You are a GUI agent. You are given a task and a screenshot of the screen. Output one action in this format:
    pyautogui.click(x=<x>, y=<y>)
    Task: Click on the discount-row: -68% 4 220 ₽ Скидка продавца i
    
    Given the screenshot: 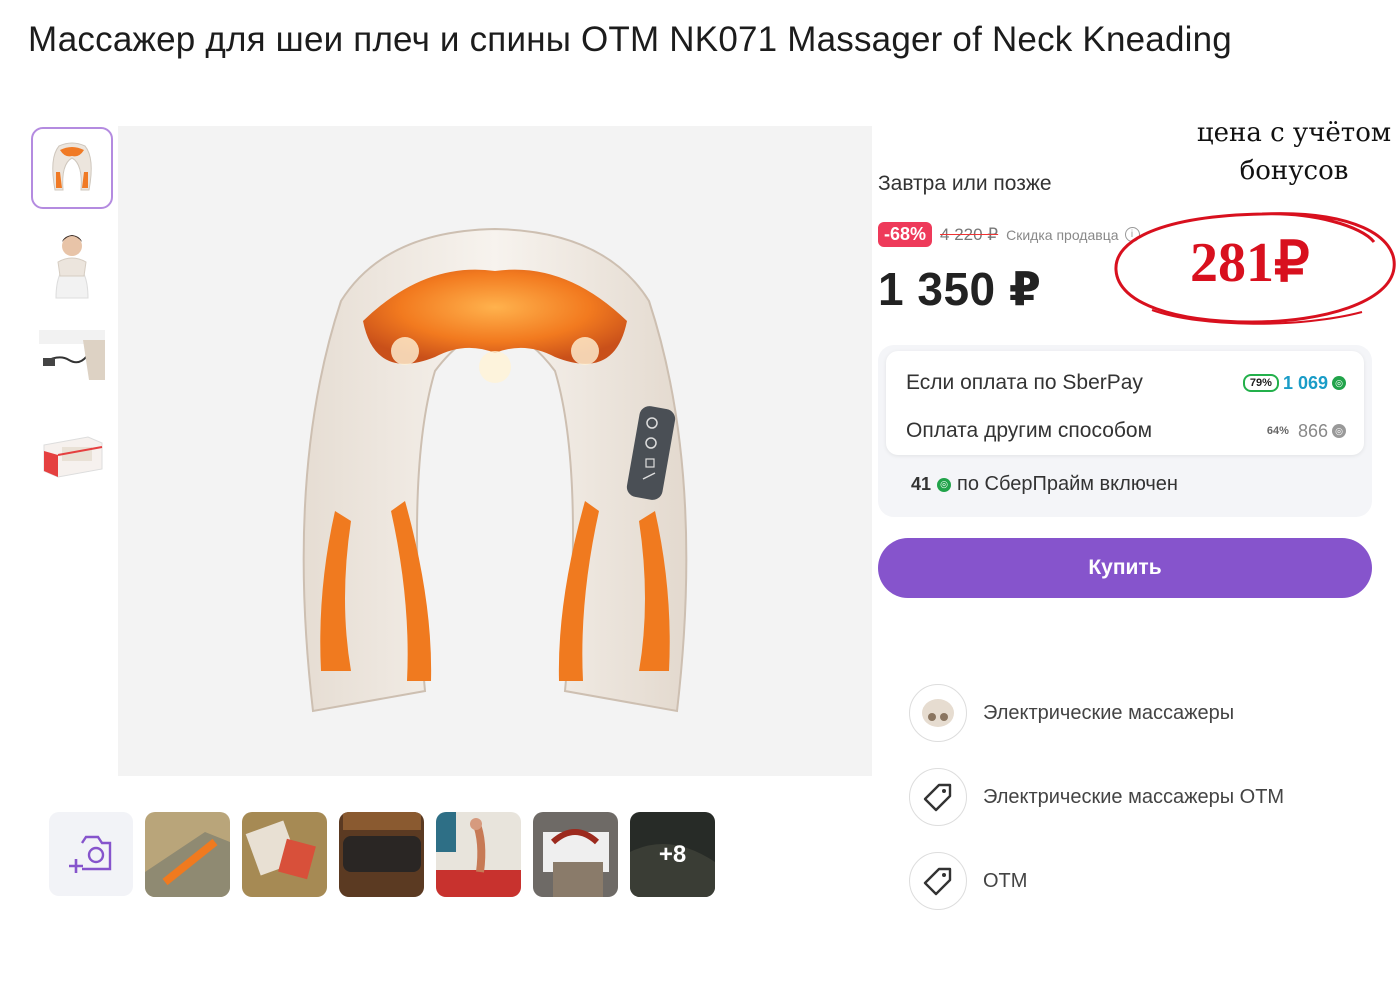 What is the action you would take?
    pyautogui.click(x=1009, y=234)
    